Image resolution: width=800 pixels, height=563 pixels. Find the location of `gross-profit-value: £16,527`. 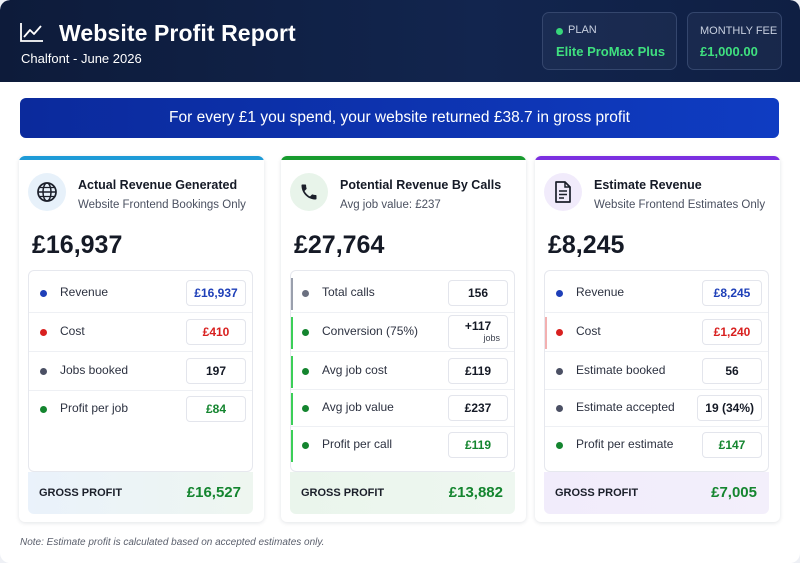

gross-profit-value: £16,527 is located at coordinates (213, 492).